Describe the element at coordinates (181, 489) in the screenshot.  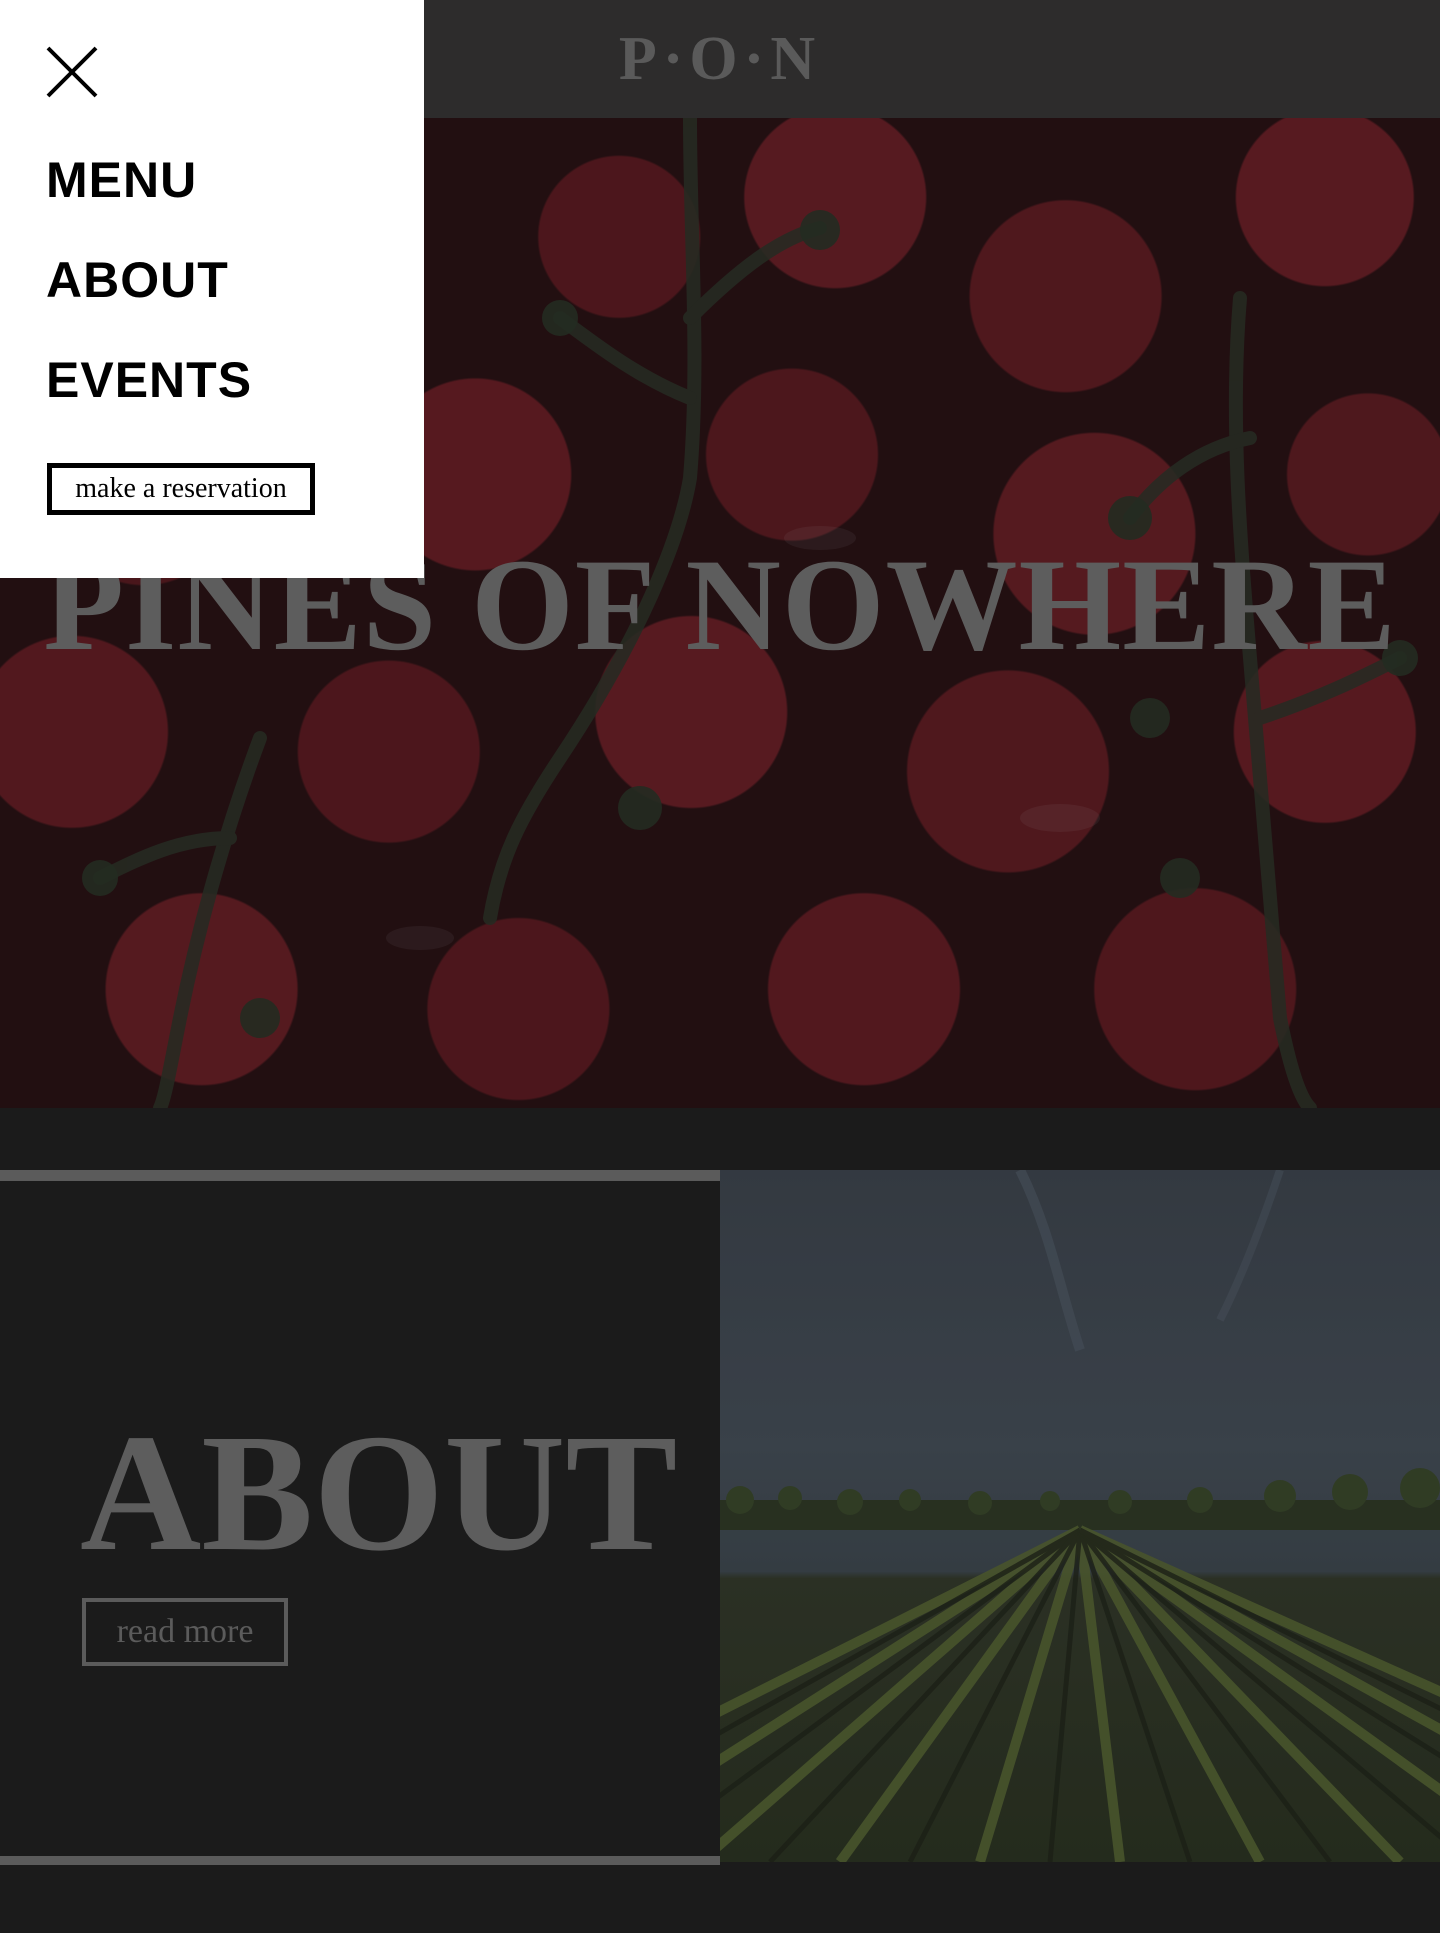
I see `reservation-button: make a reservation` at that location.